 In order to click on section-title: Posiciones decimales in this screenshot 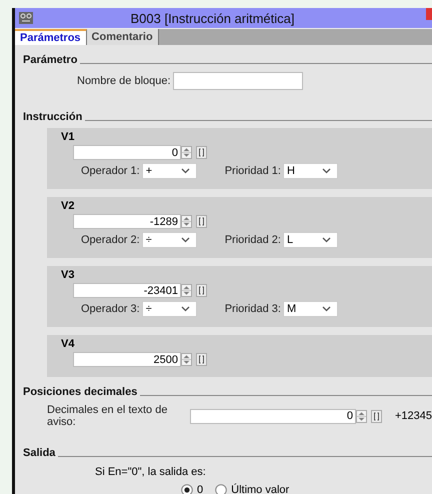, I will do `click(80, 392)`.